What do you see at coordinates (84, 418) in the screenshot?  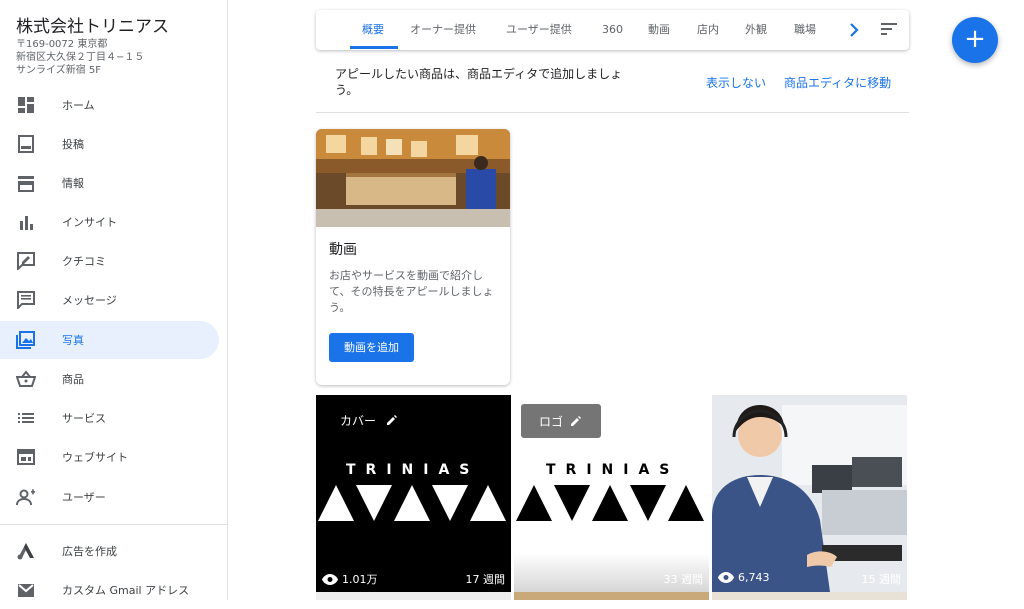 I see `sidebar-item-label: サービス` at bounding box center [84, 418].